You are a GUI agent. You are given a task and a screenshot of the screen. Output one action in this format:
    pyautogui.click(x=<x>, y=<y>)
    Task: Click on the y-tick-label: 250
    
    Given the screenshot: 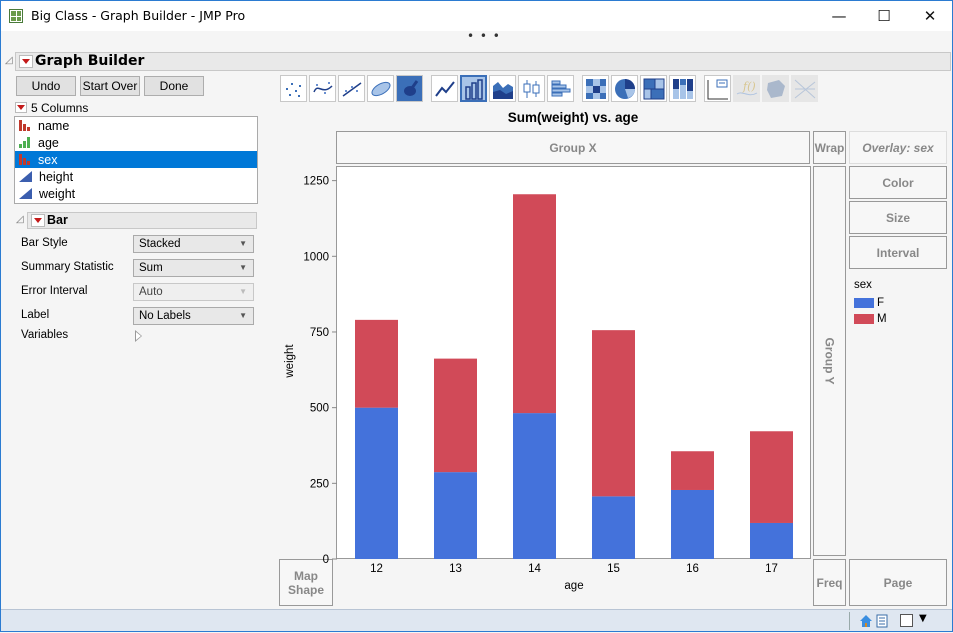 What is the action you would take?
    pyautogui.click(x=319, y=484)
    